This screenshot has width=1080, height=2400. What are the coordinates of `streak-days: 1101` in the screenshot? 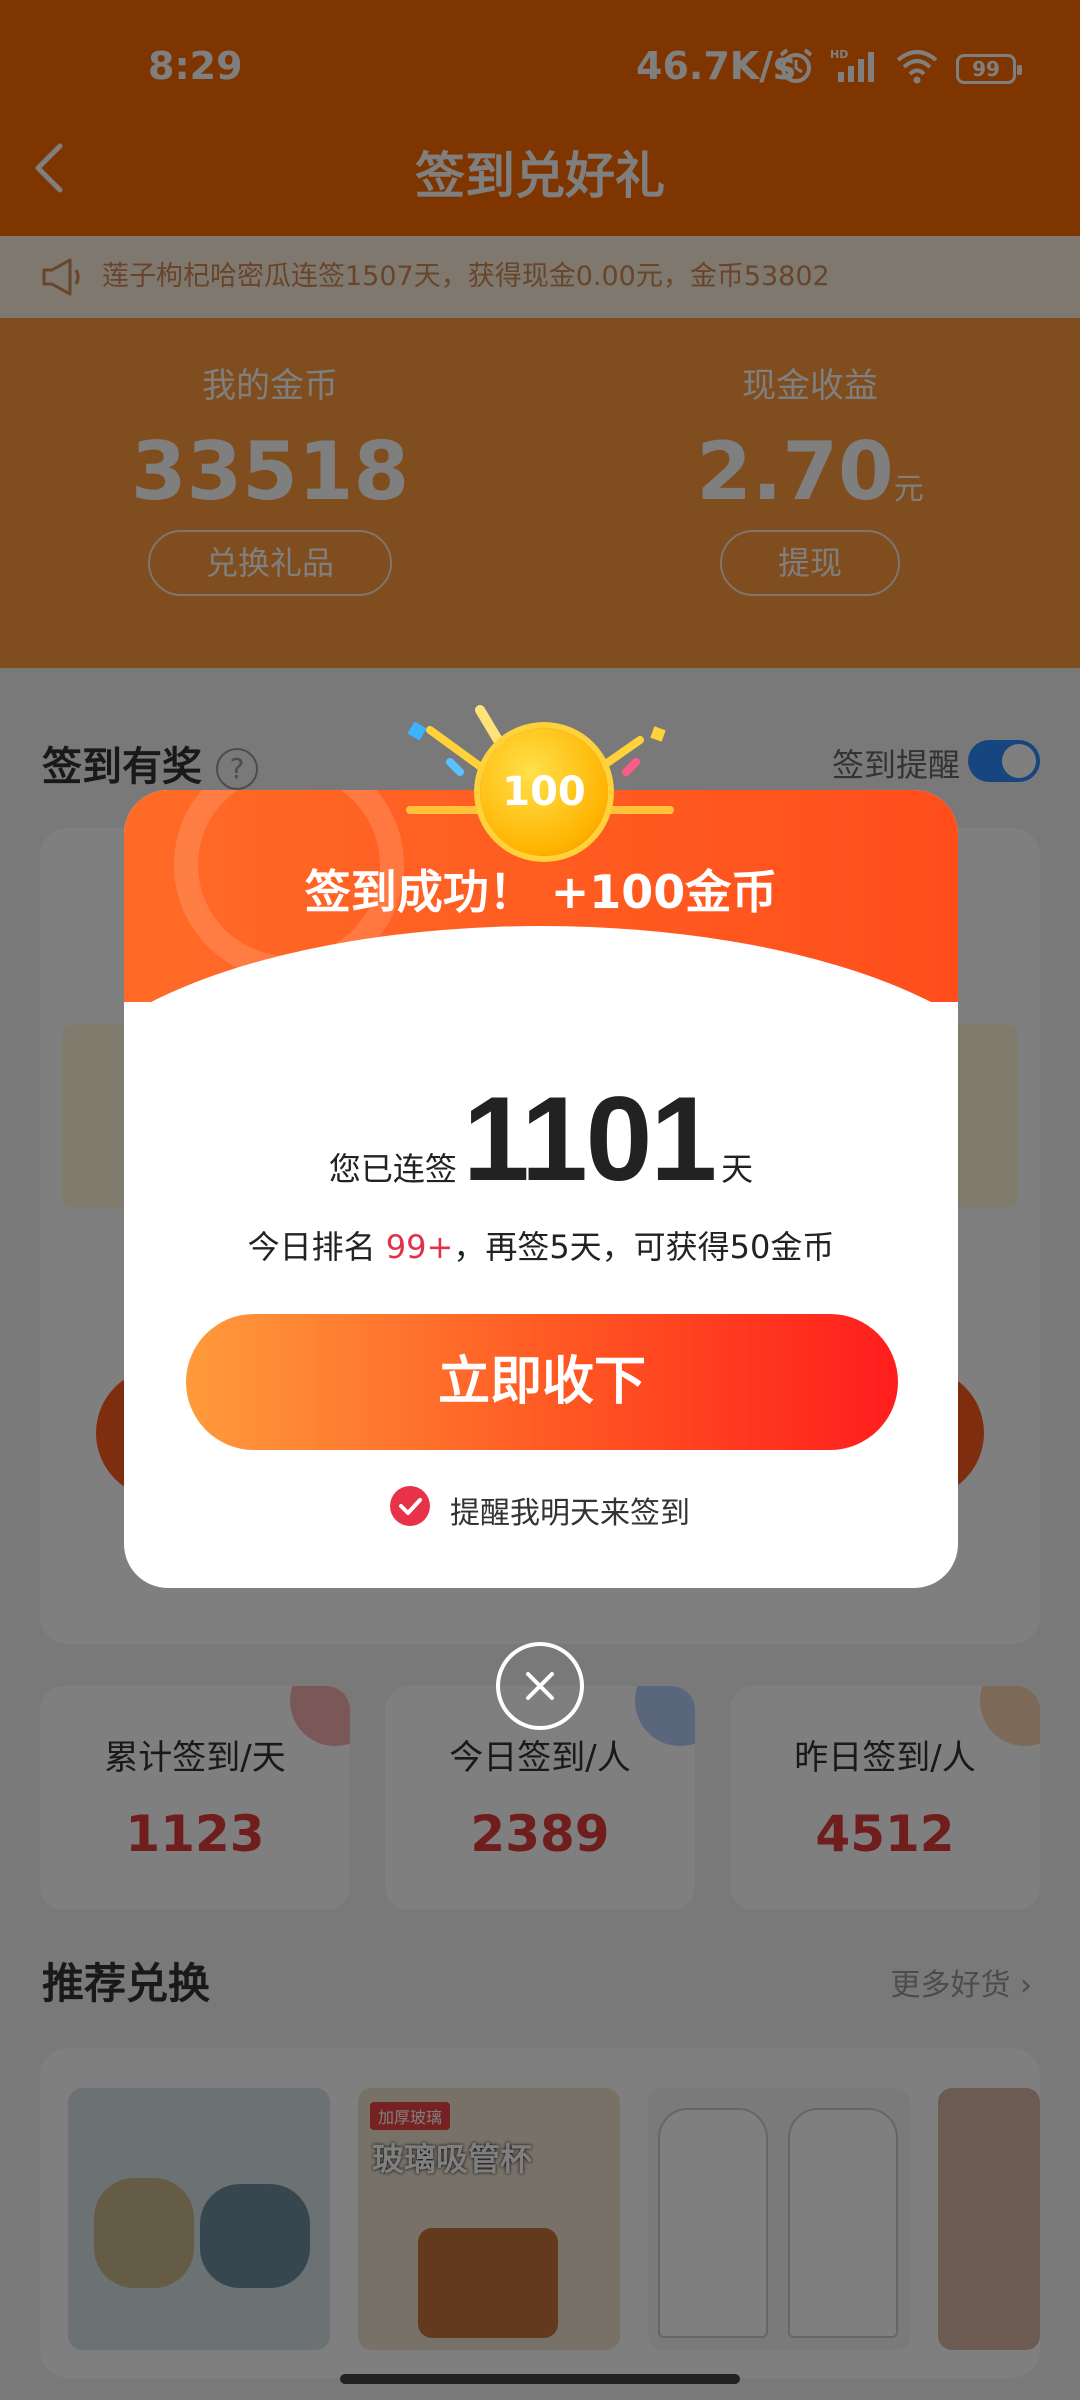 It's located at (589, 1139).